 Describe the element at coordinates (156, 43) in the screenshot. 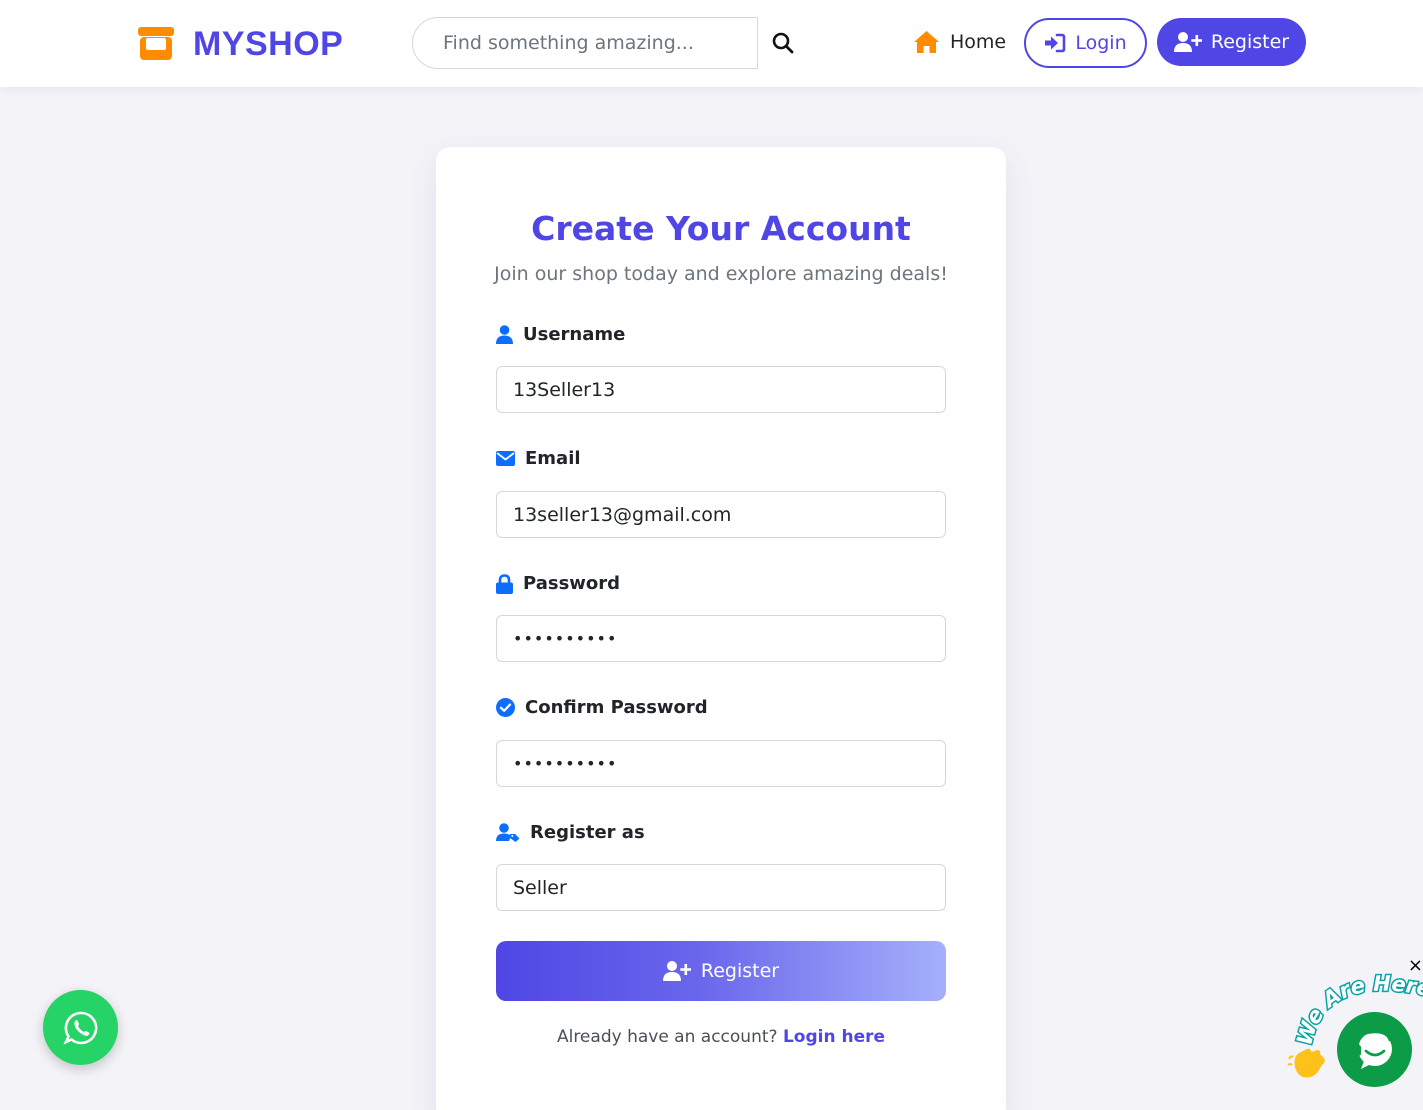

I see `store-icon` at that location.